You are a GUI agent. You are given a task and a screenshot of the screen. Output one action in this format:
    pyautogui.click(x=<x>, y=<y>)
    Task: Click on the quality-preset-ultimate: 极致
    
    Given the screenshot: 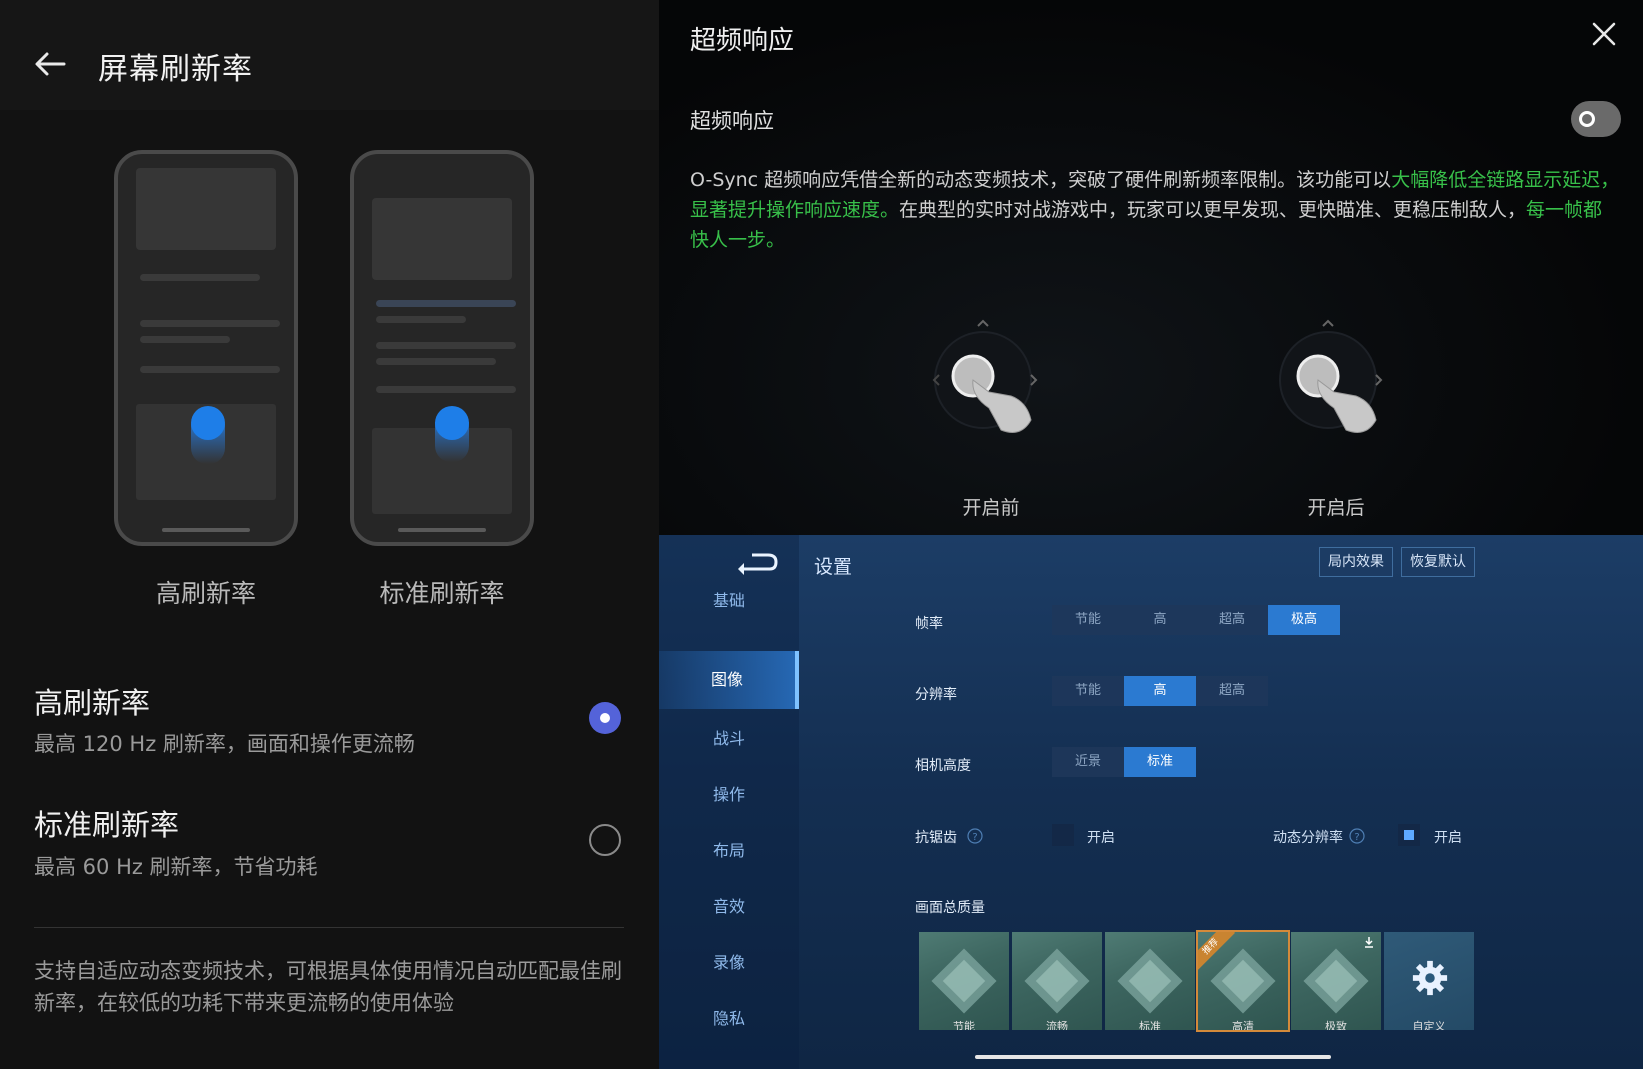 What is the action you would take?
    pyautogui.click(x=1336, y=981)
    